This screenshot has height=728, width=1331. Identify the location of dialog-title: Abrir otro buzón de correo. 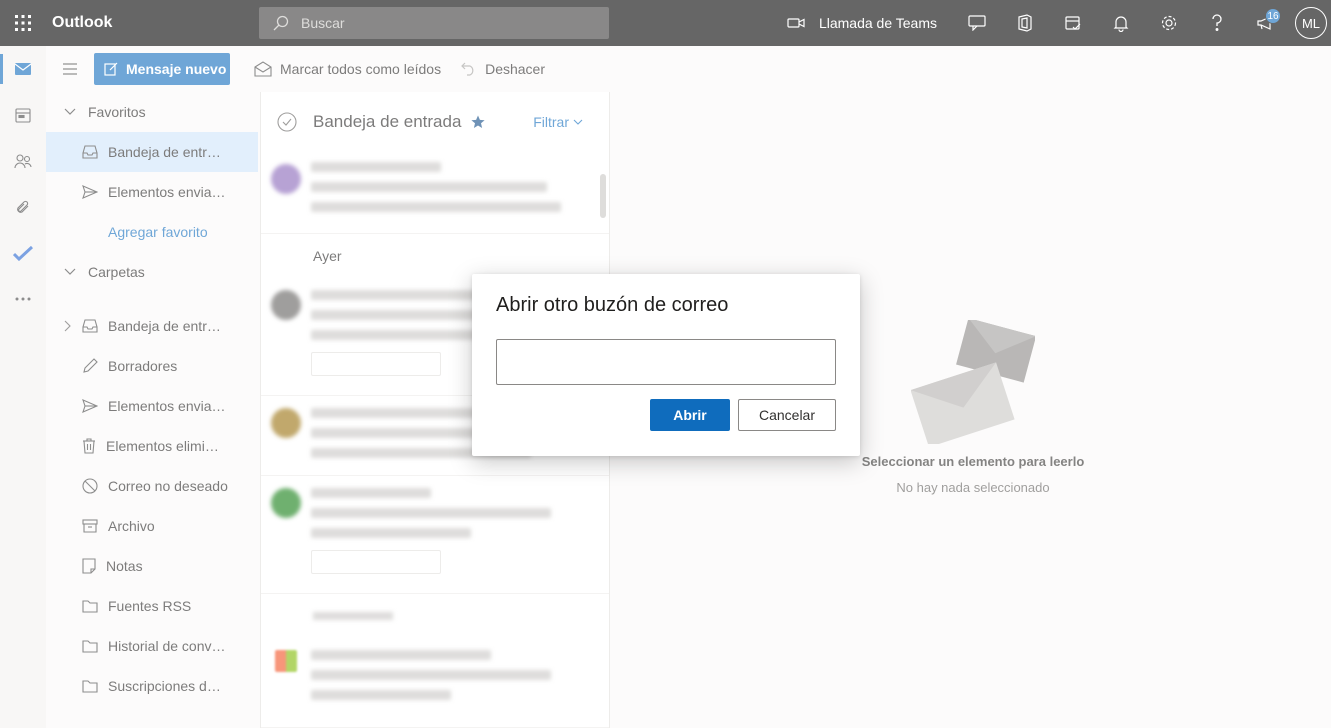
(612, 305).